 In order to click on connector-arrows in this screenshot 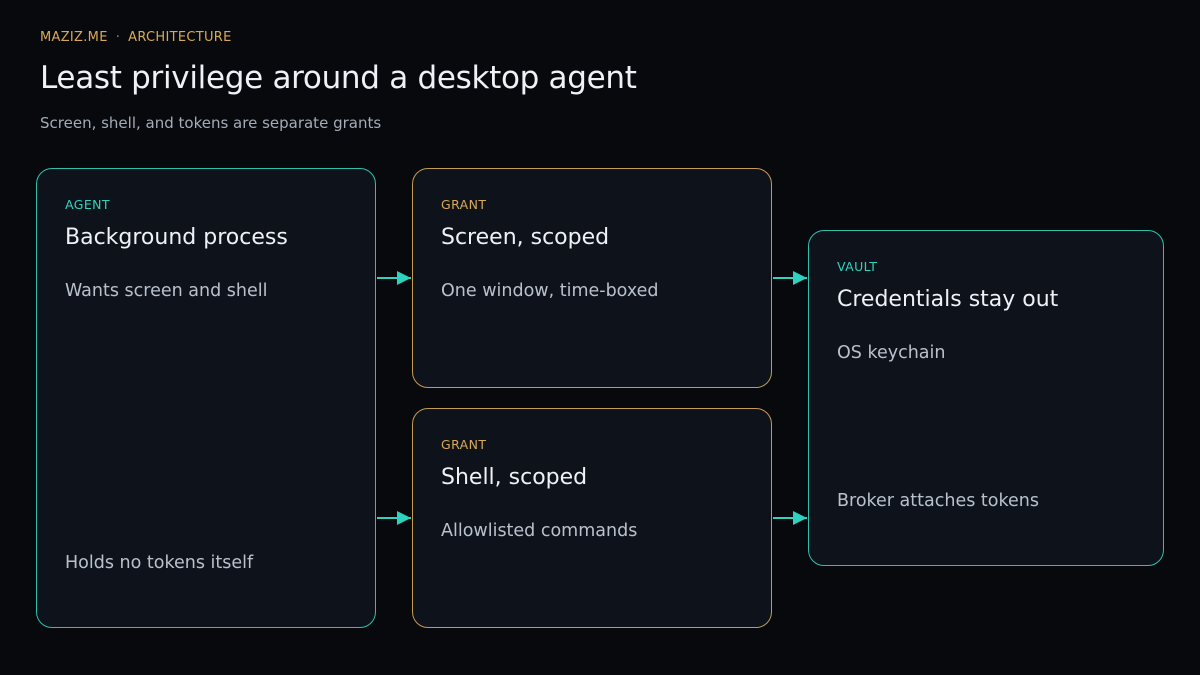, I will do `click(592, 398)`.